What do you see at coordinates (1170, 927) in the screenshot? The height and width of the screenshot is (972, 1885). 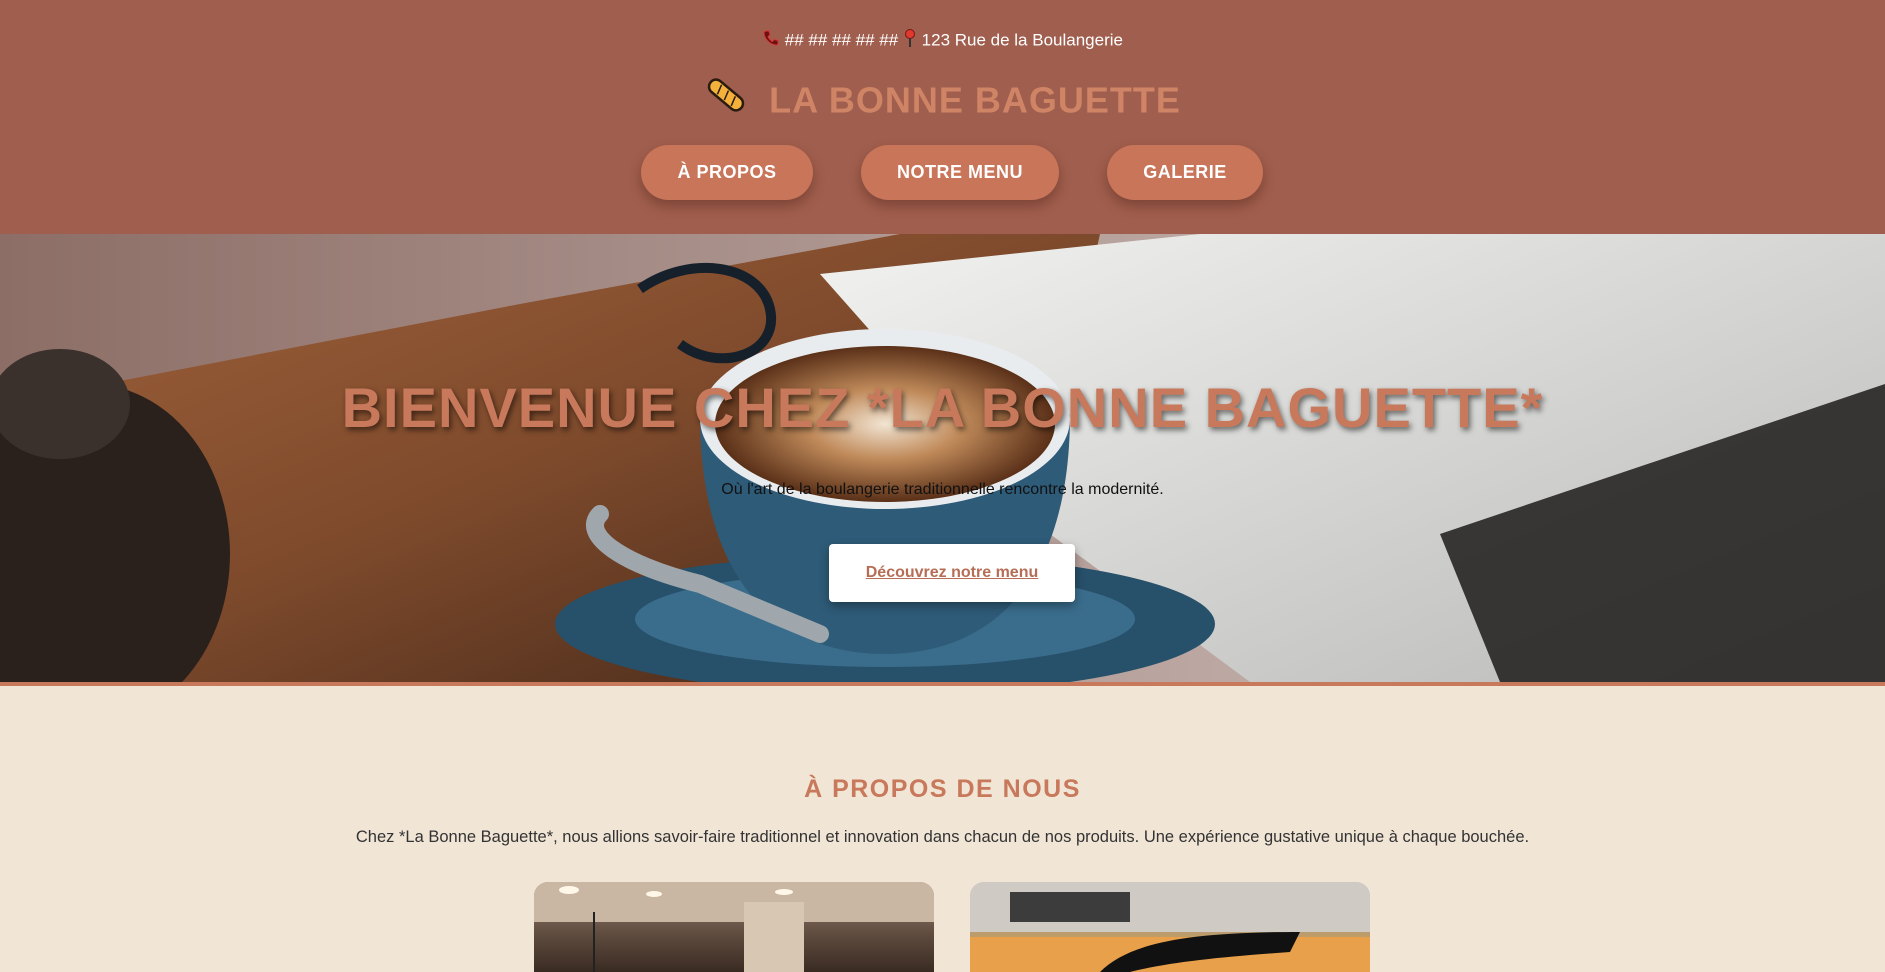 I see `bakery-storefront-photo` at bounding box center [1170, 927].